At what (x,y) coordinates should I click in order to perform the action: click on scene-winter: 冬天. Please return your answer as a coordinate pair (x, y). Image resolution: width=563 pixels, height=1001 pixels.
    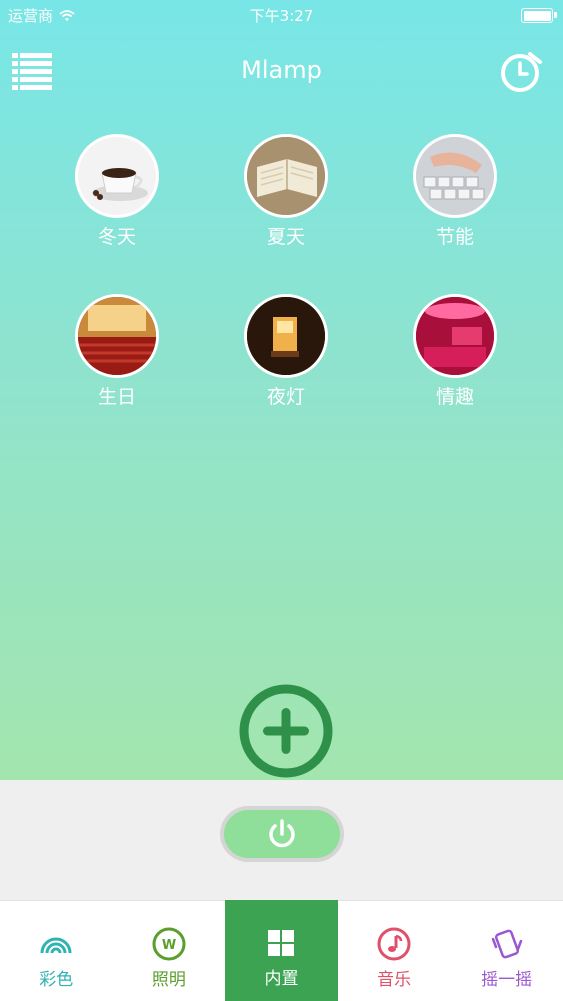
    Looking at the image, I should click on (117, 191).